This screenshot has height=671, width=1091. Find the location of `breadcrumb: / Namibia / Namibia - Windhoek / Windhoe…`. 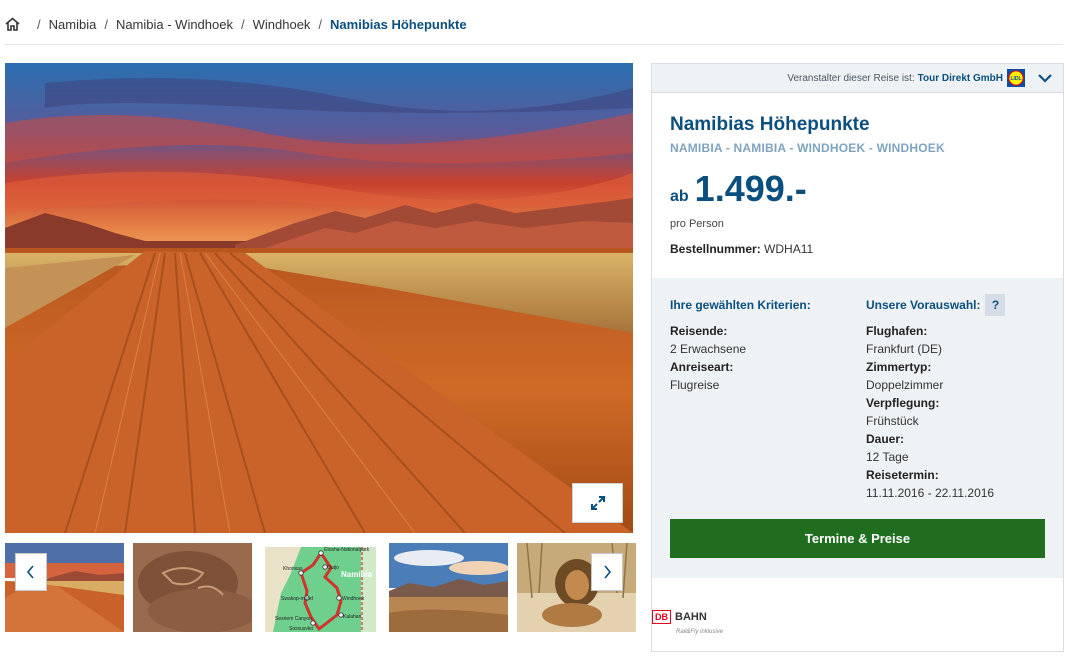

breadcrumb: / Namibia / Namibia - Windhoek / Windhoe… is located at coordinates (236, 24).